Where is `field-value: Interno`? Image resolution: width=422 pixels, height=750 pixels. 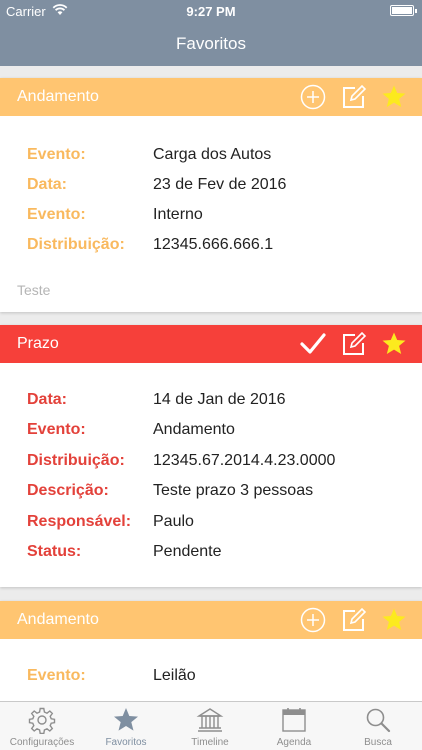
field-value: Interno is located at coordinates (178, 214).